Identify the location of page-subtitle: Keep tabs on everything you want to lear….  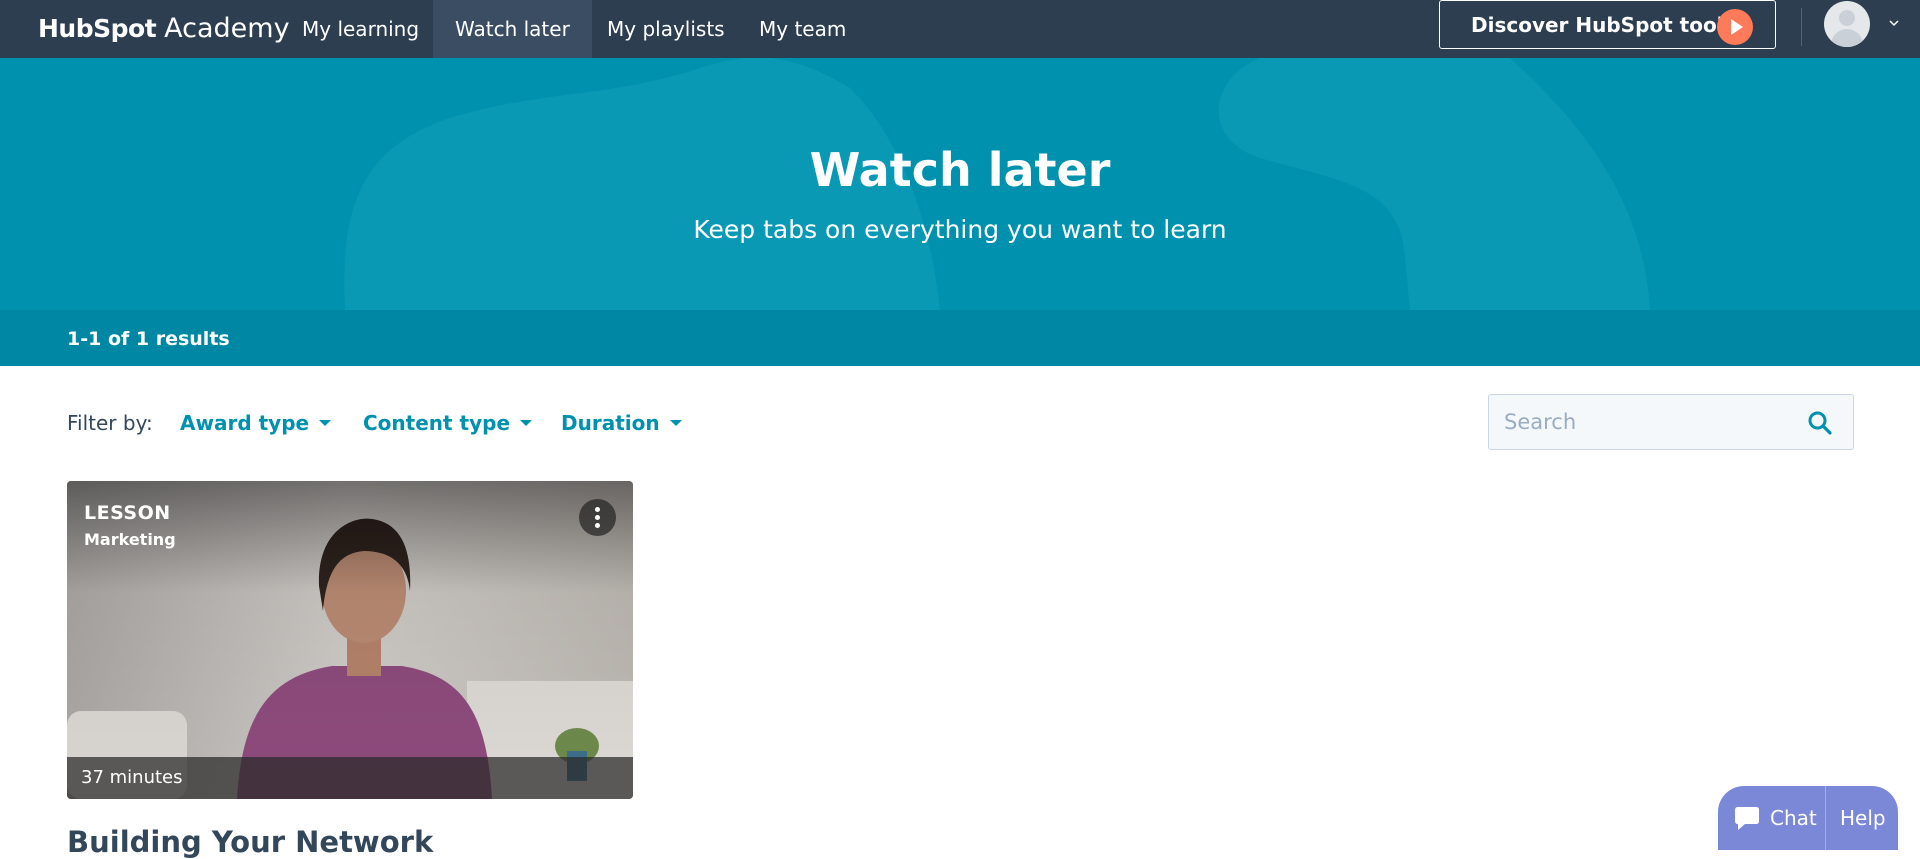
(960, 229).